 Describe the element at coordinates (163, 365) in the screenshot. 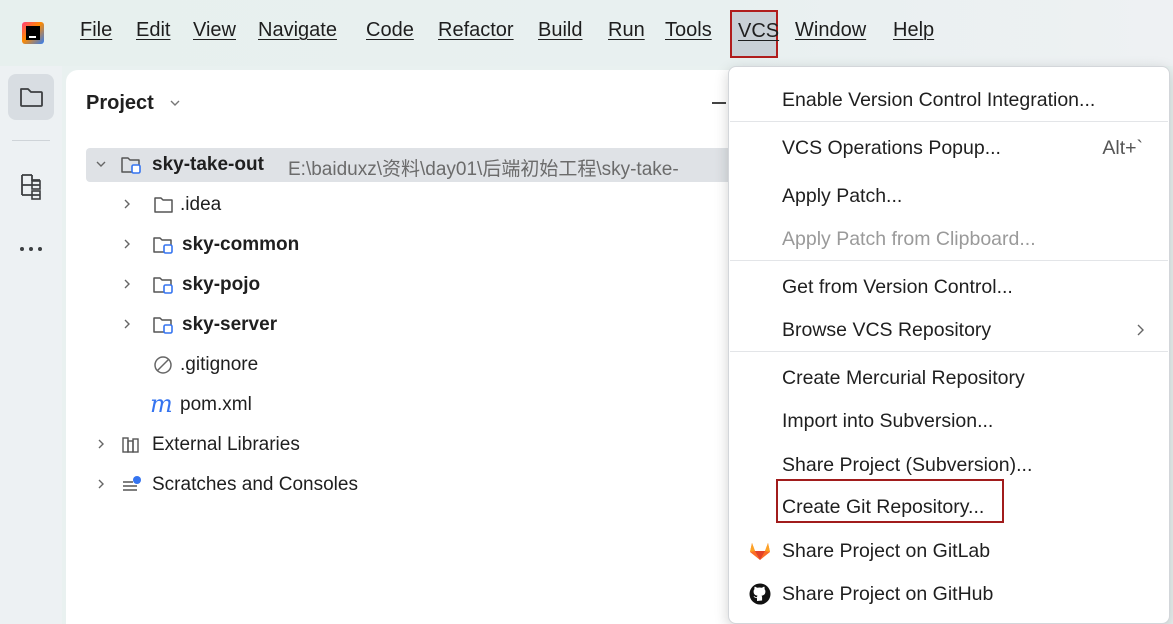

I see `ignored-file-icon` at that location.